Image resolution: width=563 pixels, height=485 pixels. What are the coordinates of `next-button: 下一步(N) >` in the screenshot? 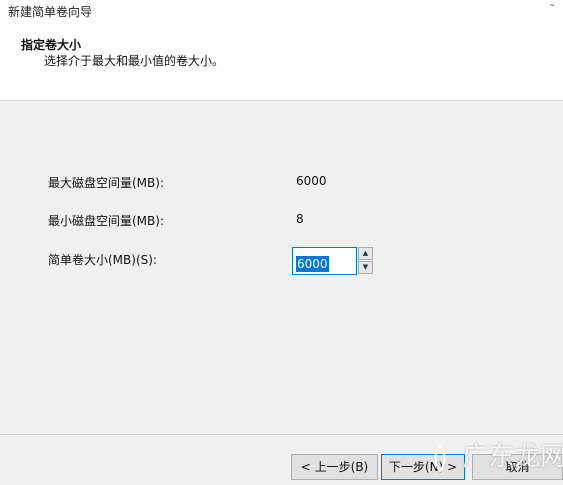 It's located at (423, 467).